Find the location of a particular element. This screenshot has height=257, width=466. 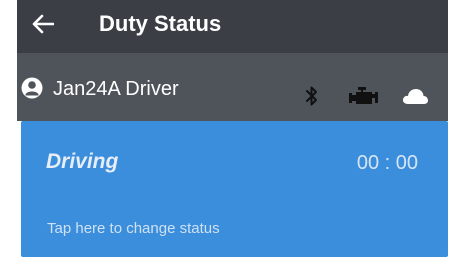

user-avatar-icon is located at coordinates (32, 88).